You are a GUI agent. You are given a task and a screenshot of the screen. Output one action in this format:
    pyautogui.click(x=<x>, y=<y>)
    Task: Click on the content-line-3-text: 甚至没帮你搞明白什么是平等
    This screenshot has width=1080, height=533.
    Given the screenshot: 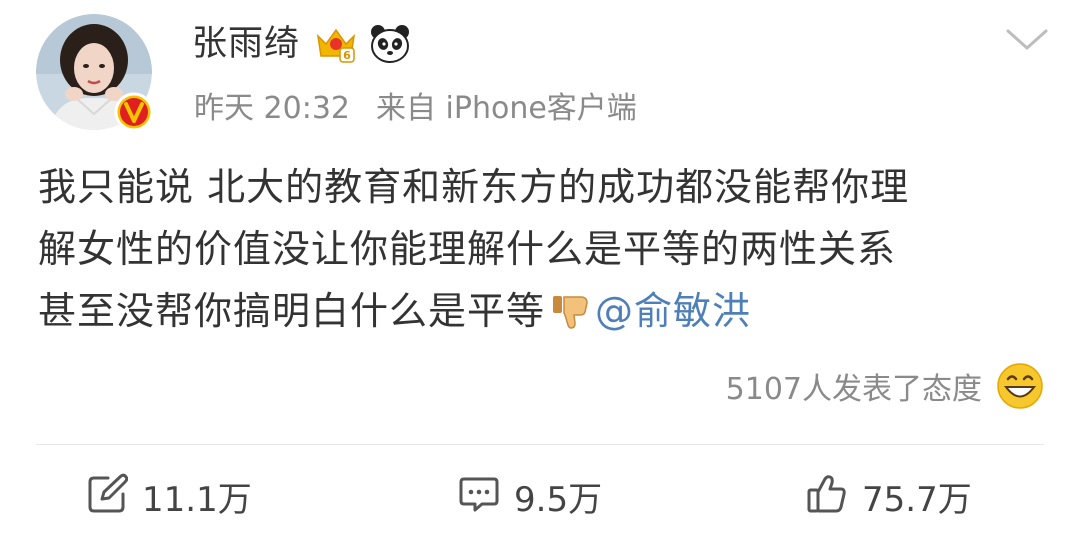 What is the action you would take?
    pyautogui.click(x=292, y=311)
    